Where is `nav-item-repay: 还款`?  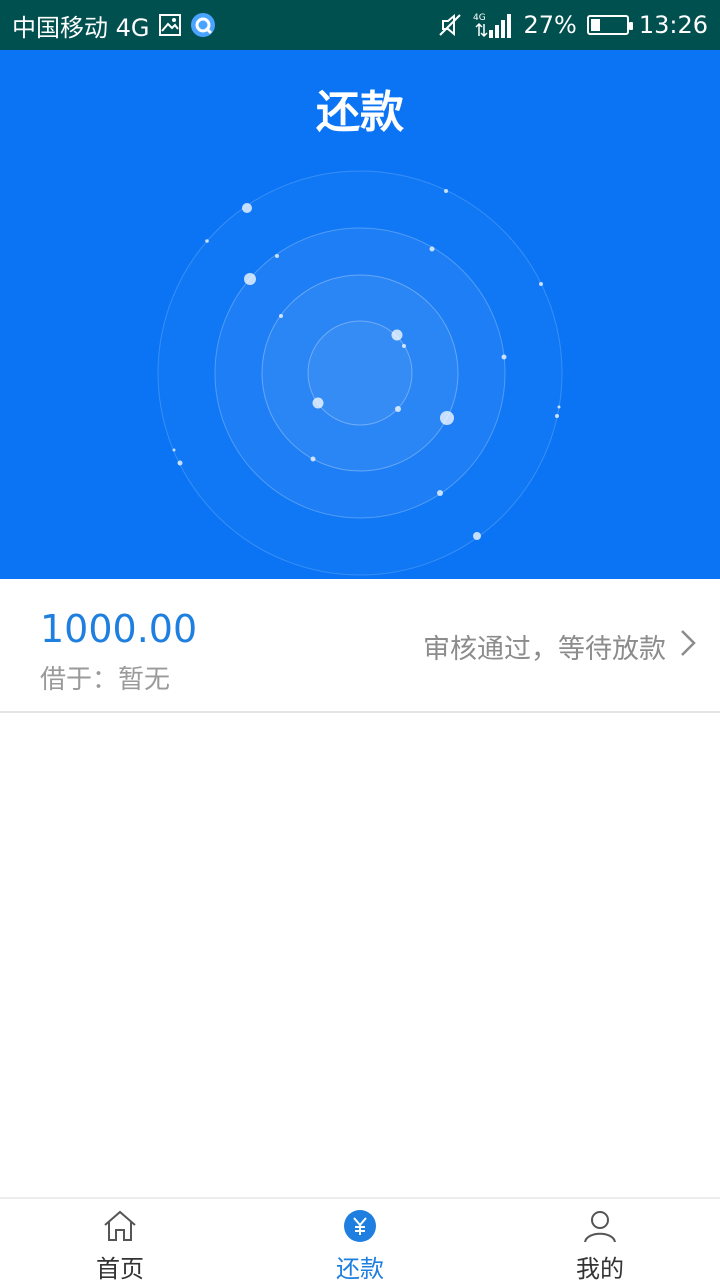
nav-item-repay: 还款 is located at coordinates (360, 1241).